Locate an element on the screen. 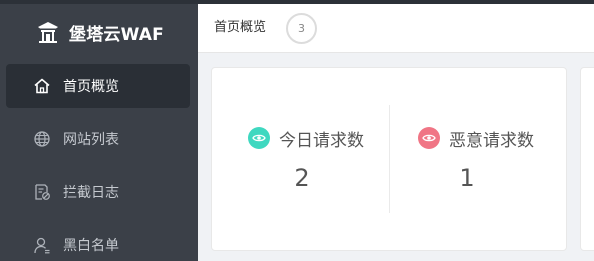 This screenshot has width=594, height=261. stat-title: 恶意请求数 is located at coordinates (491, 140).